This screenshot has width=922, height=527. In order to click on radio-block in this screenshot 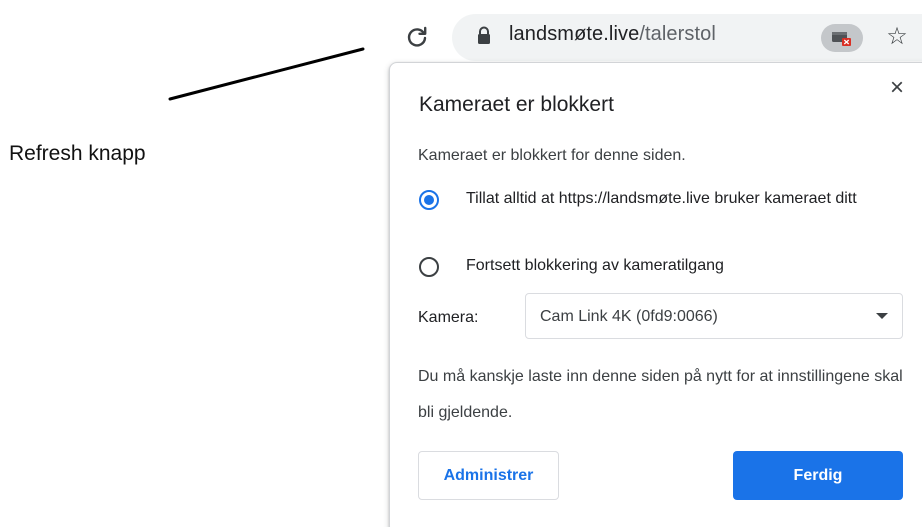, I will do `click(429, 267)`.